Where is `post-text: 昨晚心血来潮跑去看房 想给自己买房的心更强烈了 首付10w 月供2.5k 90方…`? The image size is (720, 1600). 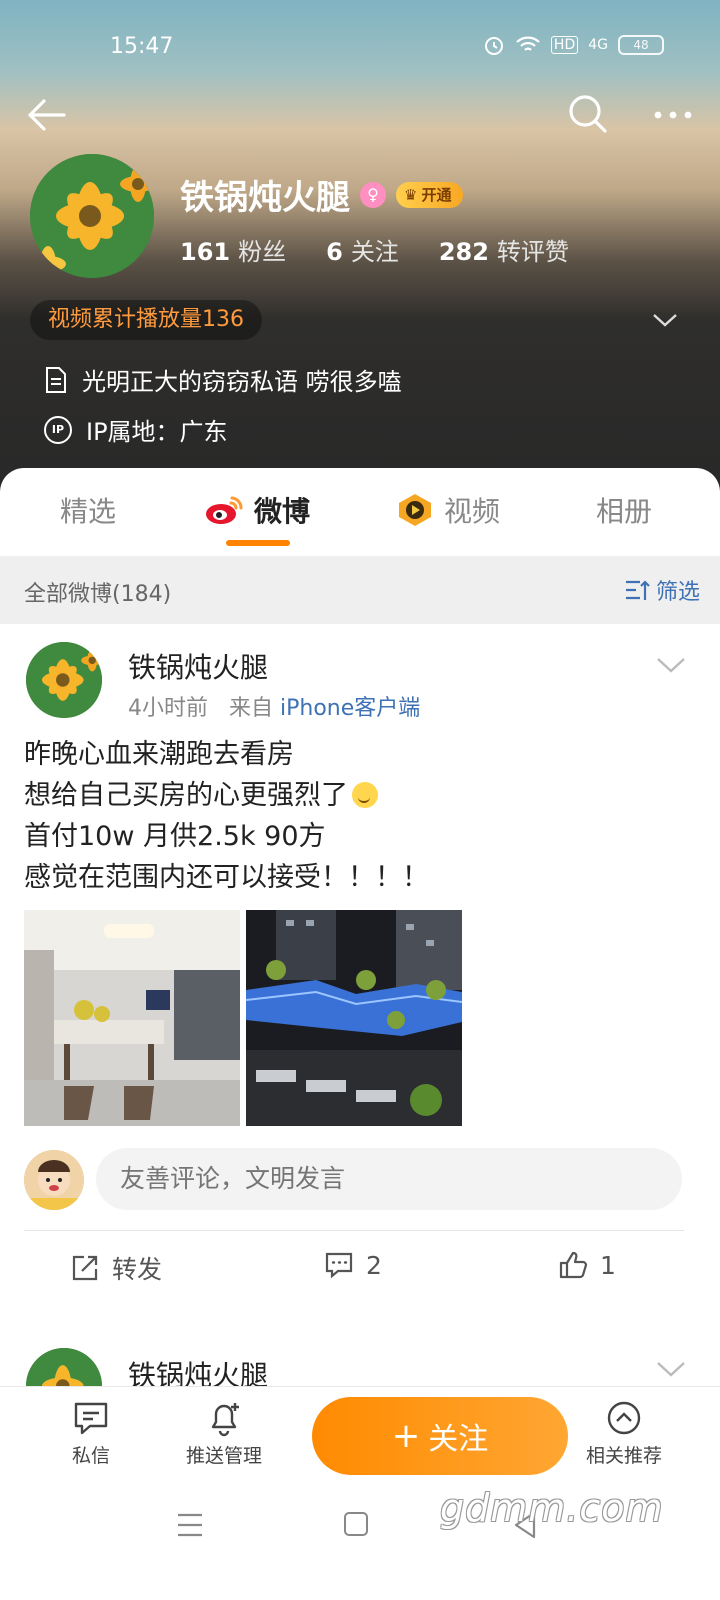 post-text: 昨晚心血来潮跑去看房 想给自己买房的心更强烈了 首付10w 月供2.5k 90方… is located at coordinates (364, 816).